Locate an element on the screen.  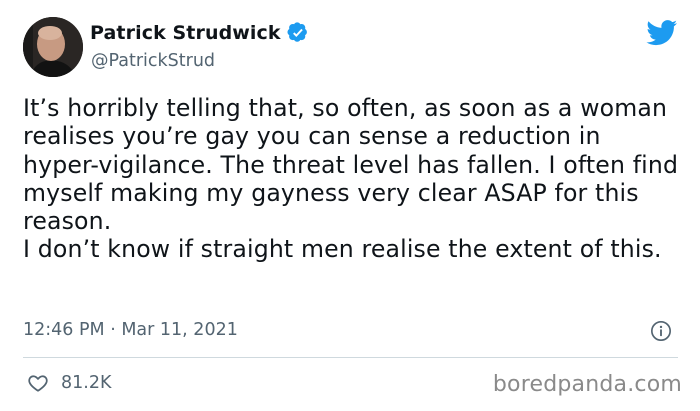
watermark: boredpanda.com is located at coordinates (587, 384).